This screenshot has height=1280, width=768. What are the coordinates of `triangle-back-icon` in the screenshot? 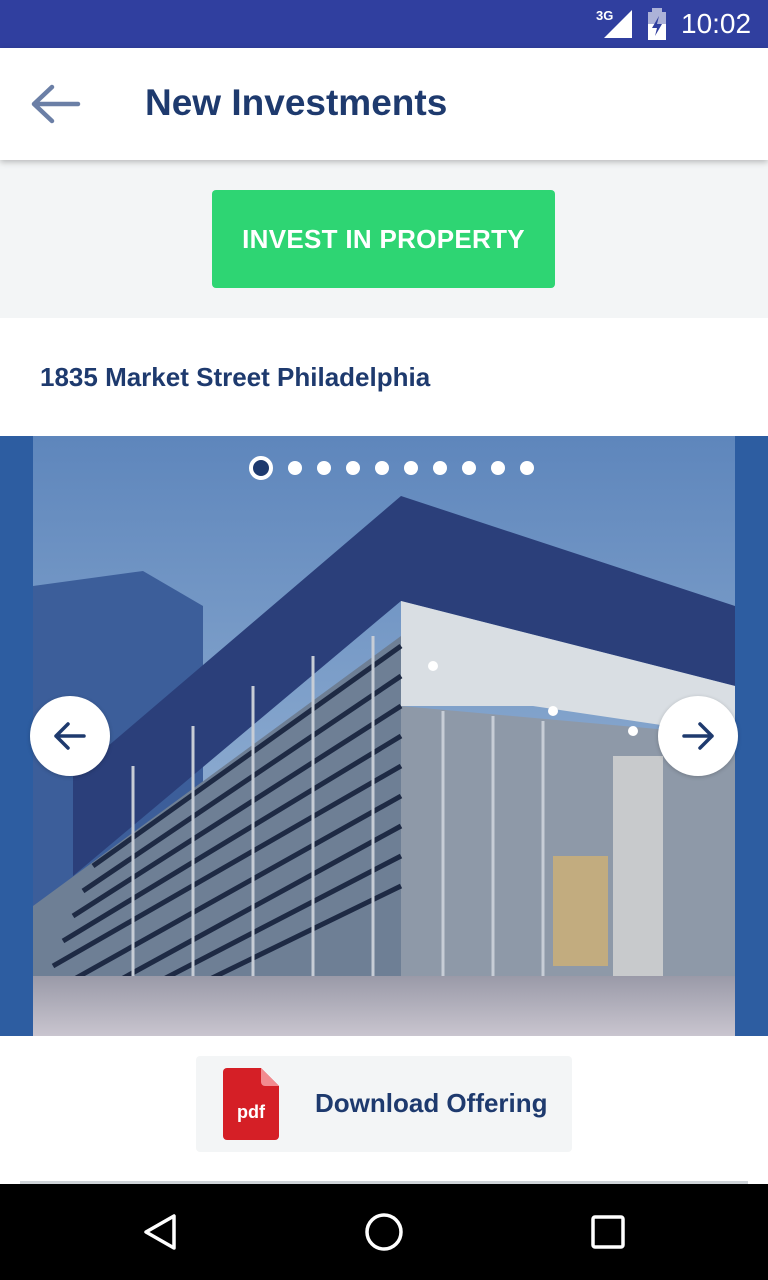 It's located at (160, 1232).